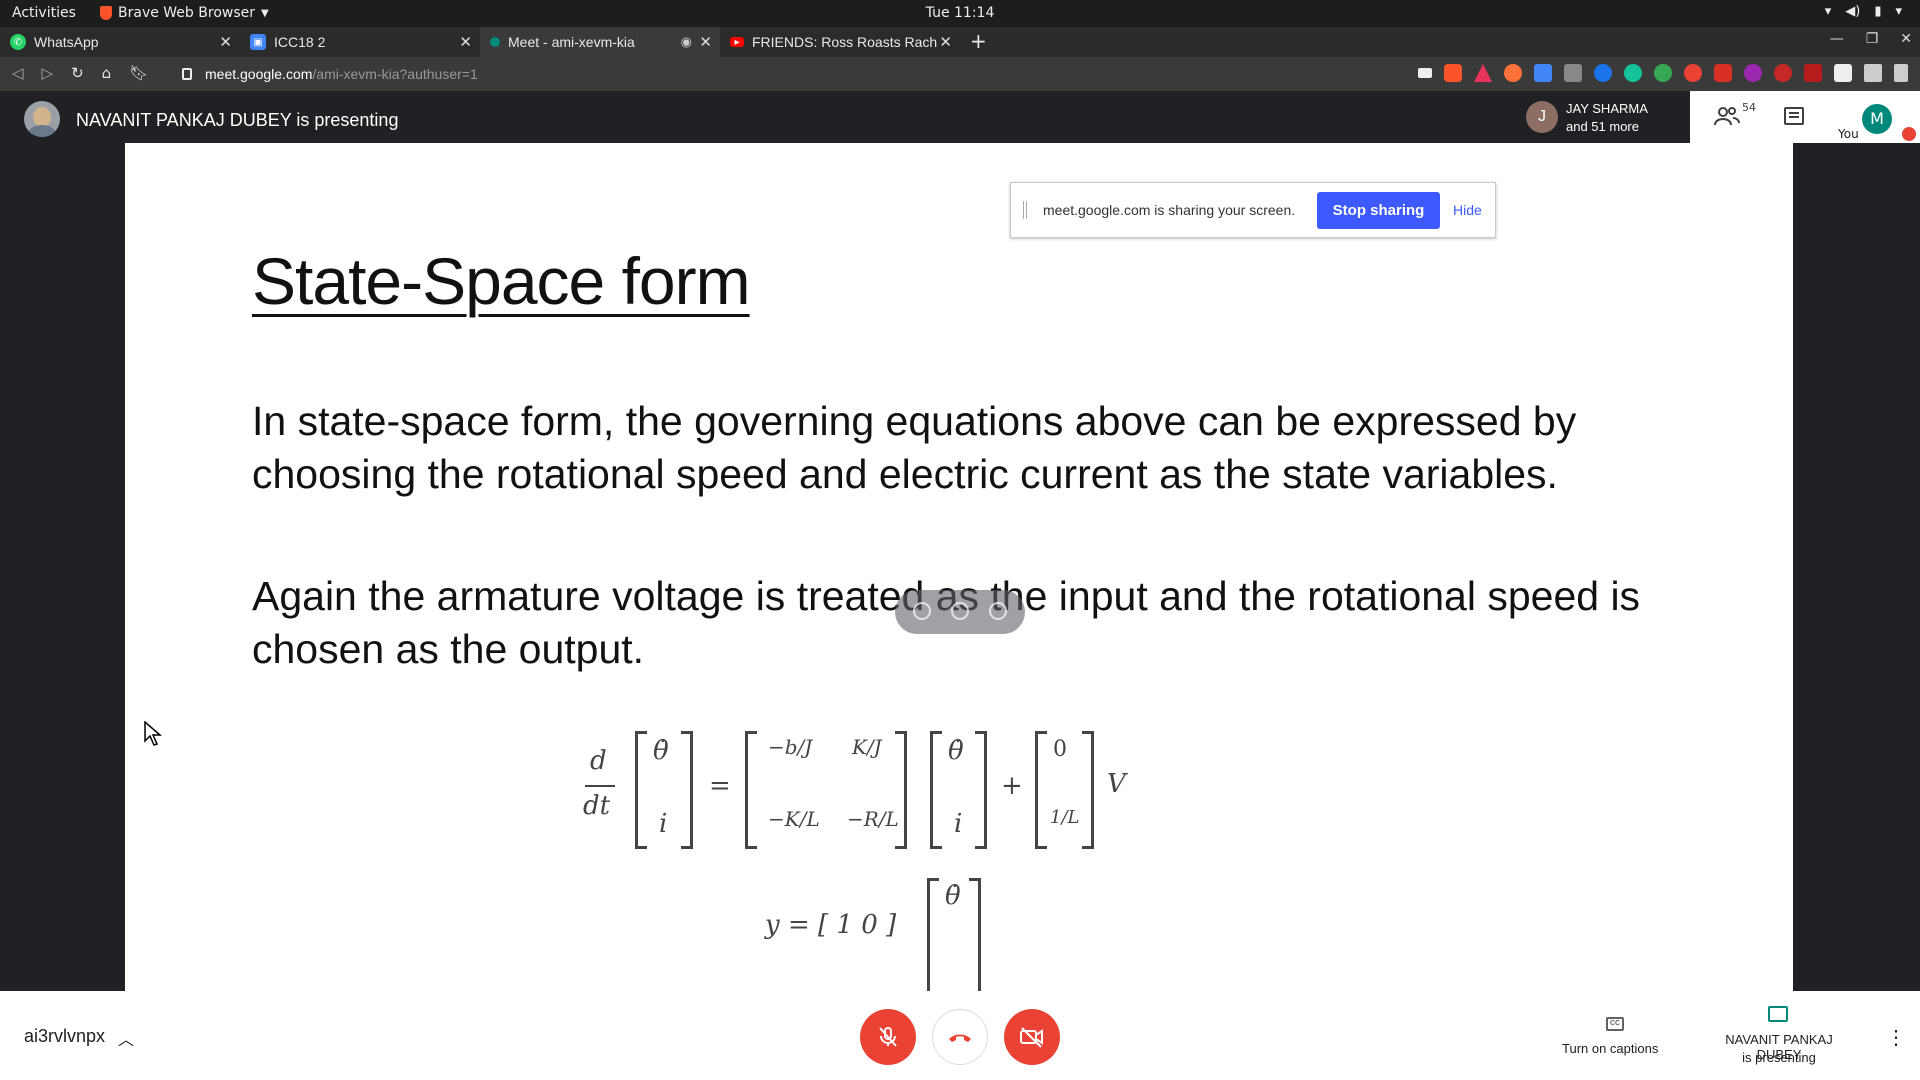 This screenshot has height=1080, width=1920. What do you see at coordinates (1615, 1024) in the screenshot?
I see `captions-icon: CC` at bounding box center [1615, 1024].